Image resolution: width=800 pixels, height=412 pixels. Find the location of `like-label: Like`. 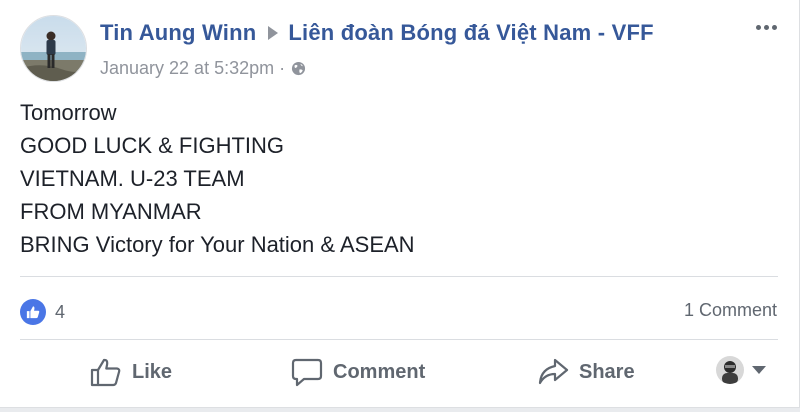

like-label: Like is located at coordinates (152, 371).